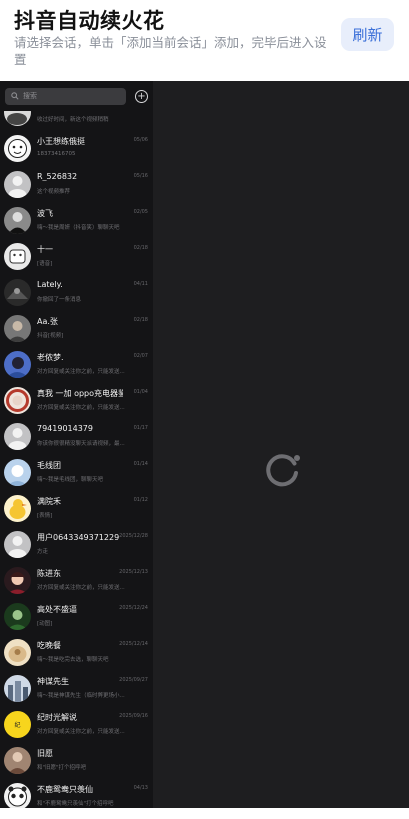 The height and width of the screenshot is (819, 409). Describe the element at coordinates (57, 609) in the screenshot. I see `conversation-name: 高处不盛逼` at that location.